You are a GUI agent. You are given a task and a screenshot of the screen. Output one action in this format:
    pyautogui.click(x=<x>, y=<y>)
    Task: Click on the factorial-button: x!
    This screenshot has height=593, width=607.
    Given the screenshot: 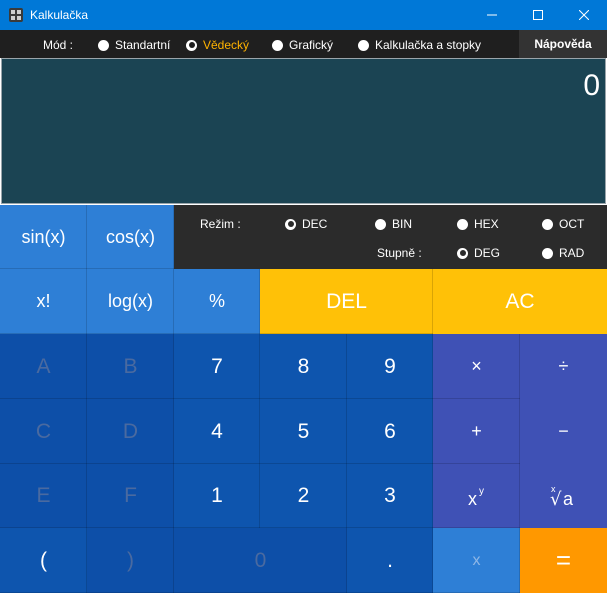 What is the action you would take?
    pyautogui.click(x=43, y=301)
    